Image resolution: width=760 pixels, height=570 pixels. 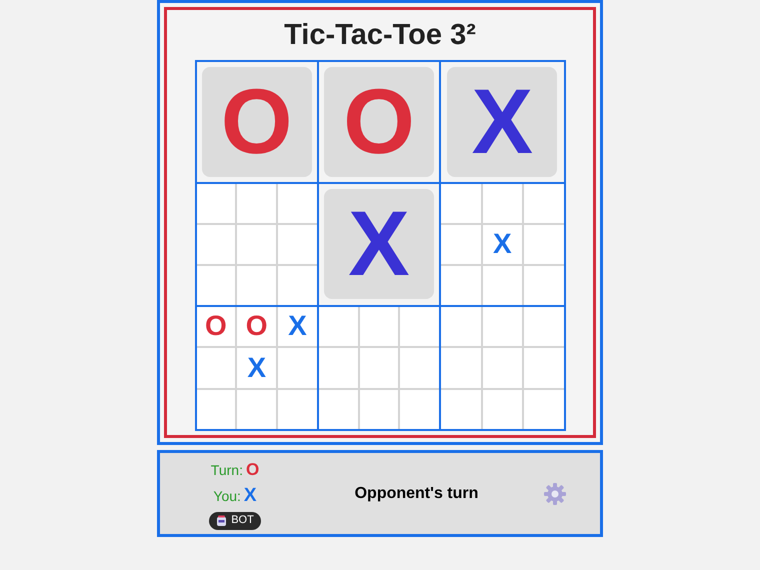 I want to click on status-message: Opponent's turn, so click(x=417, y=494).